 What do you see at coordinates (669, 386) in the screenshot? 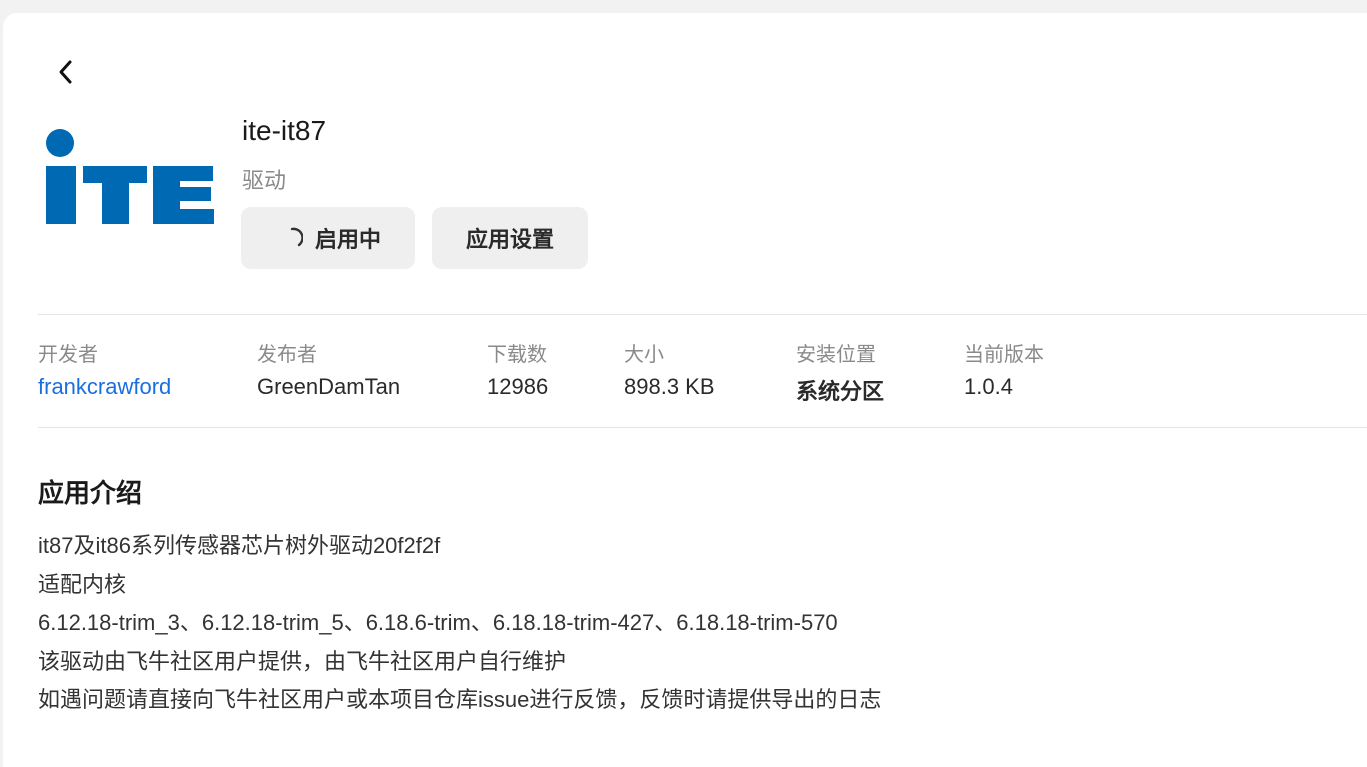
I see `meta-value: 898.3 KB` at bounding box center [669, 386].